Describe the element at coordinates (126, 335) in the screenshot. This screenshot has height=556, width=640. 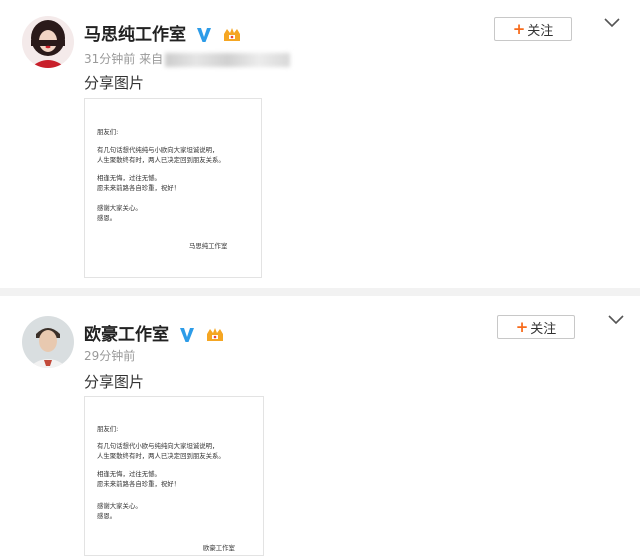
I see `author-name-text: 欧豪工作室` at that location.